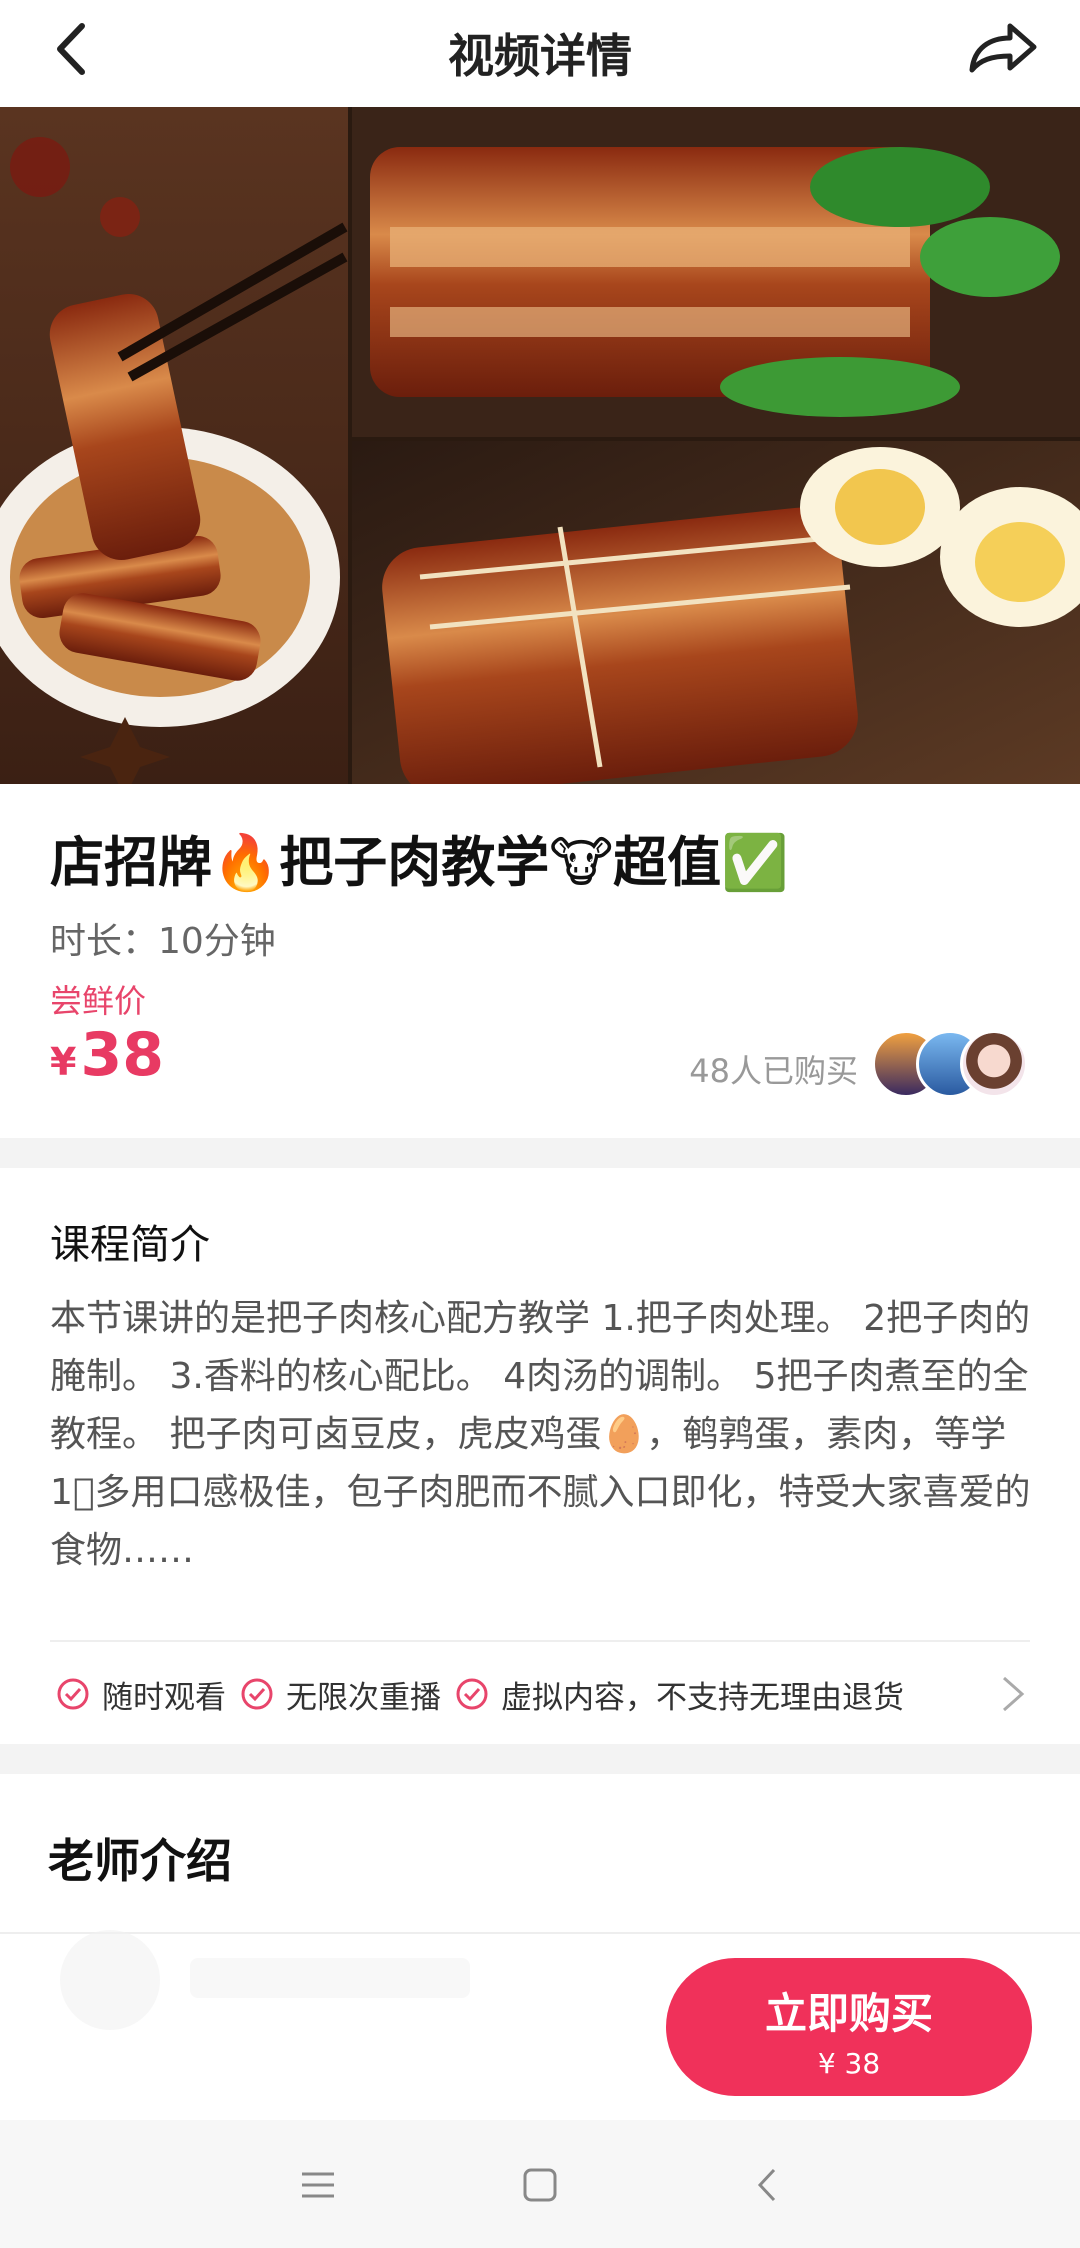  What do you see at coordinates (63, 1062) in the screenshot?
I see `currency-symbol: ¥` at bounding box center [63, 1062].